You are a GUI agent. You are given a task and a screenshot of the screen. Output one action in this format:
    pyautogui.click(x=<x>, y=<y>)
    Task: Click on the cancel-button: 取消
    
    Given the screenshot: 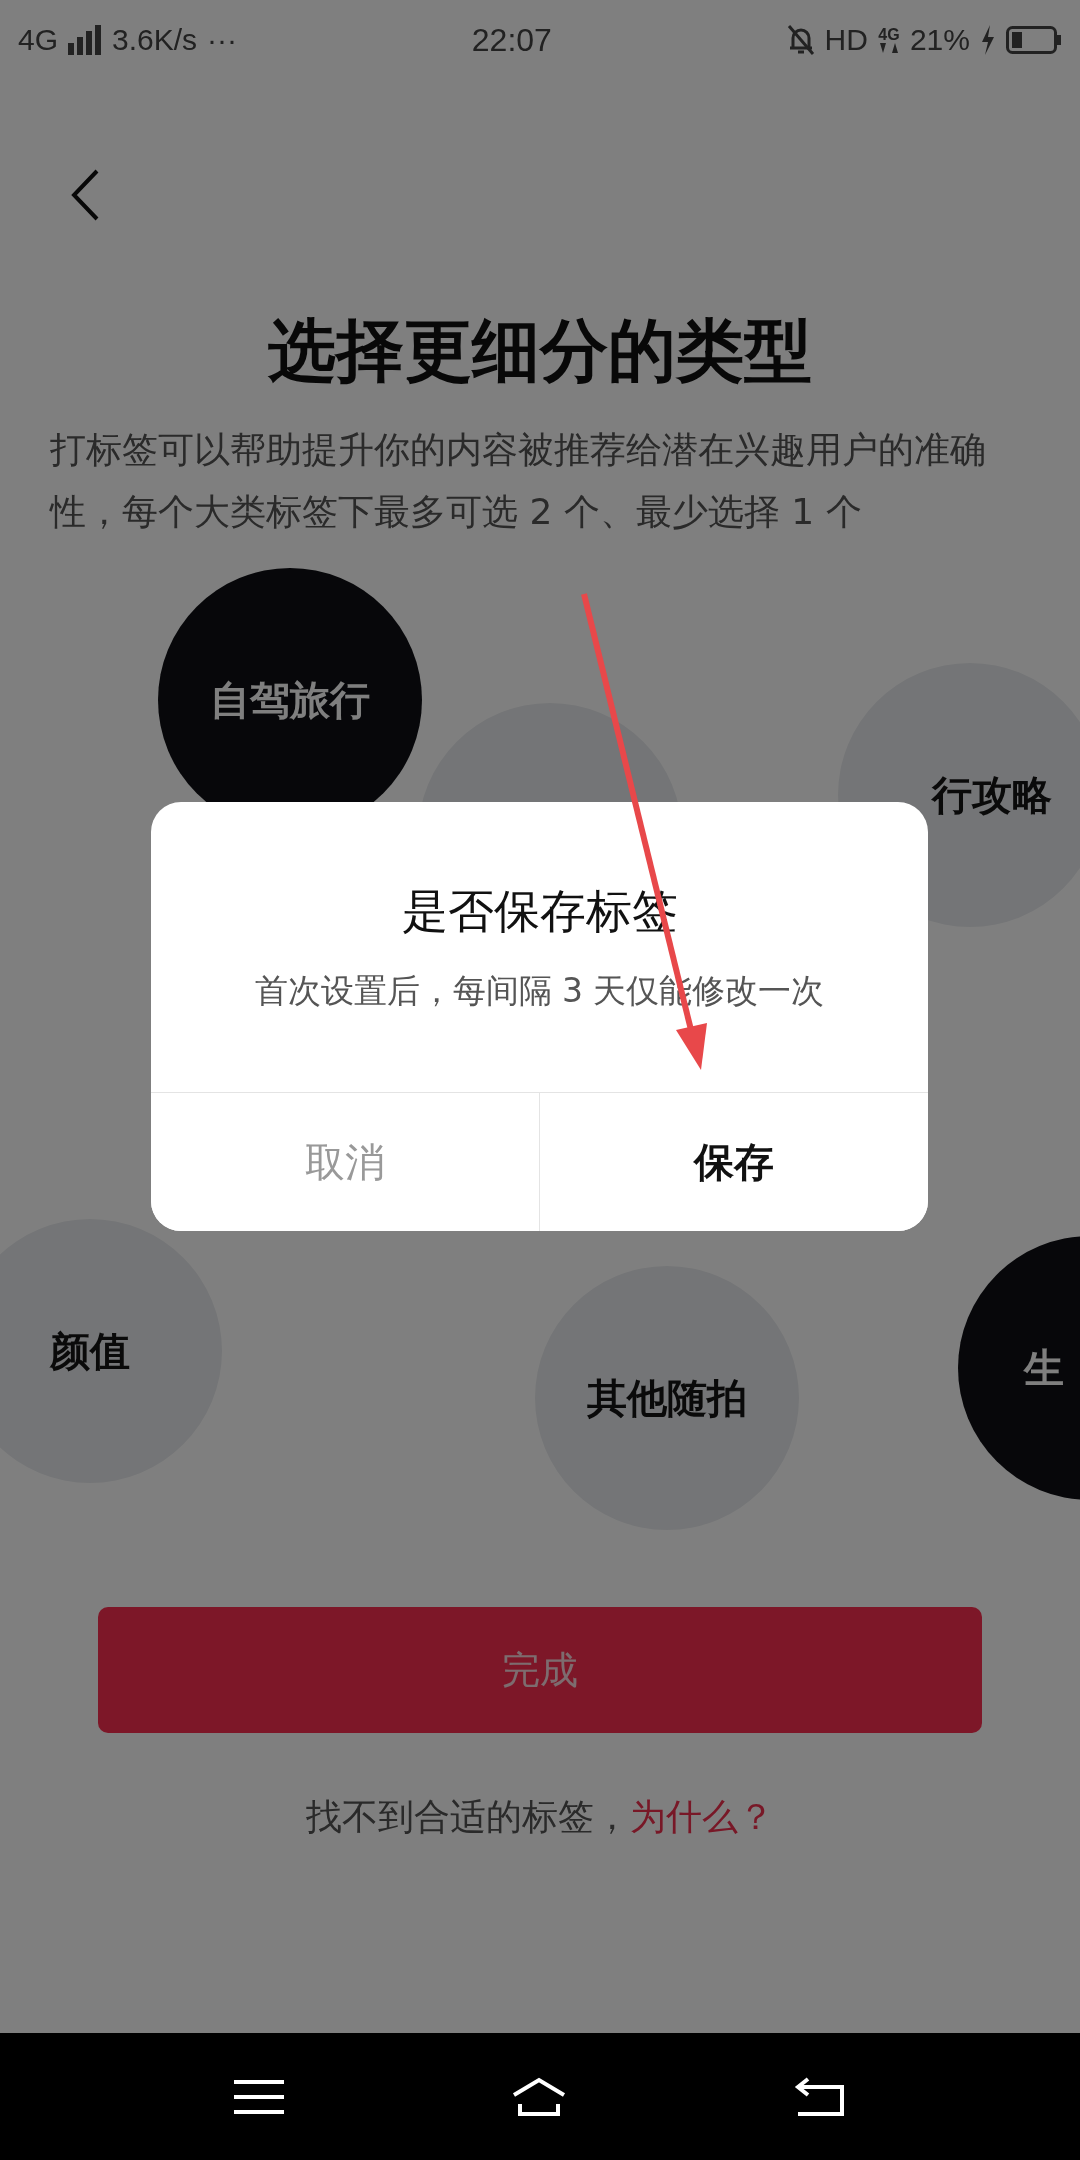 What is the action you would take?
    pyautogui.click(x=345, y=1162)
    